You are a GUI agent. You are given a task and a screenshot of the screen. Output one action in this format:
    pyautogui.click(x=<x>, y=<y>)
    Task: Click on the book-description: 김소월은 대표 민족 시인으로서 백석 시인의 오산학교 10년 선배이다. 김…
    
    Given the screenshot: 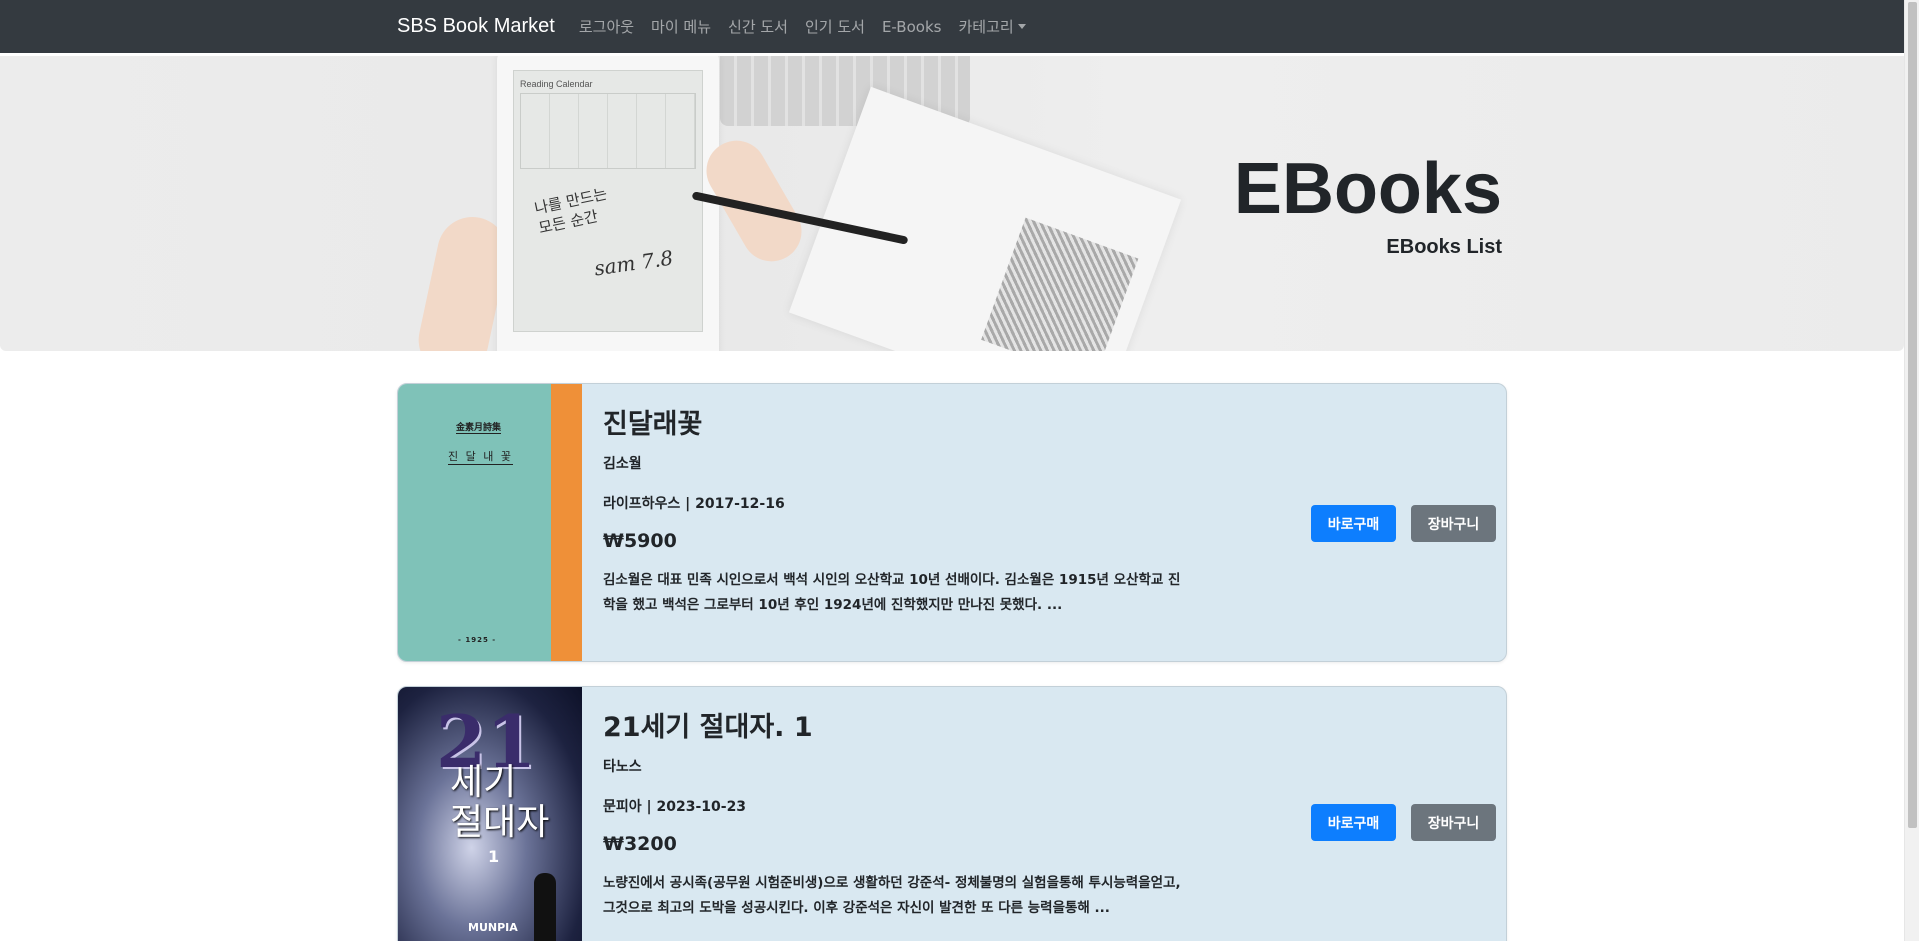 What is the action you would take?
    pyautogui.click(x=892, y=592)
    